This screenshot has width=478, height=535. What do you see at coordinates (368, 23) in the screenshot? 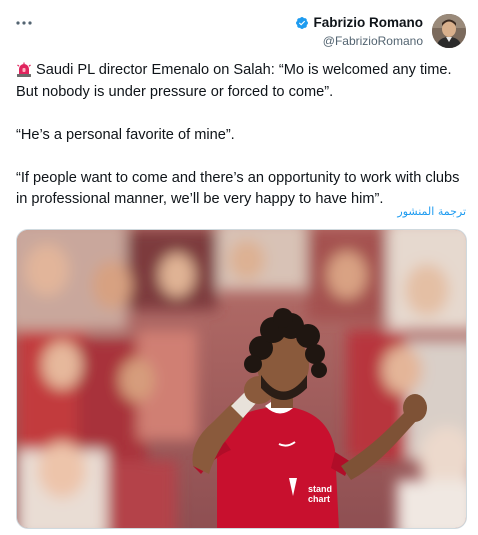
I see `author-display-name: Fabrizio Romano` at bounding box center [368, 23].